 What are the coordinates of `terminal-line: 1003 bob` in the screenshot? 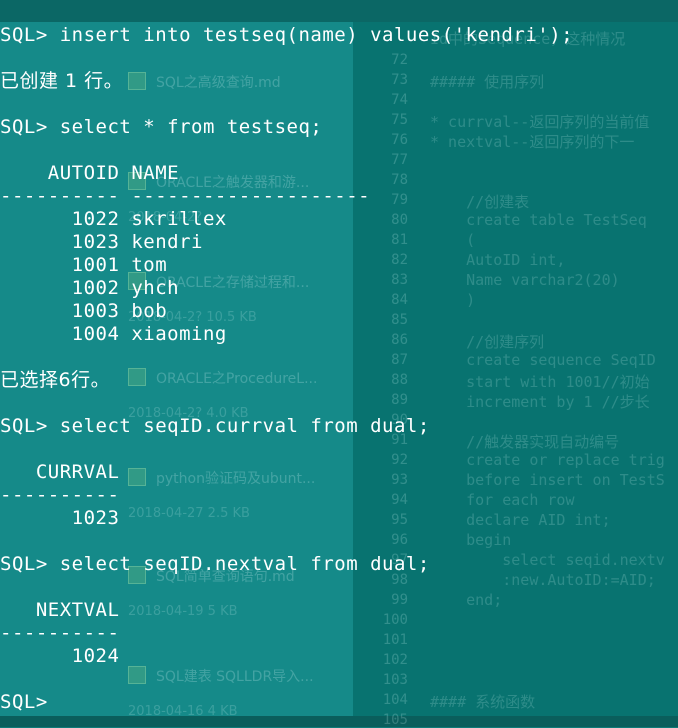 It's located at (84, 311).